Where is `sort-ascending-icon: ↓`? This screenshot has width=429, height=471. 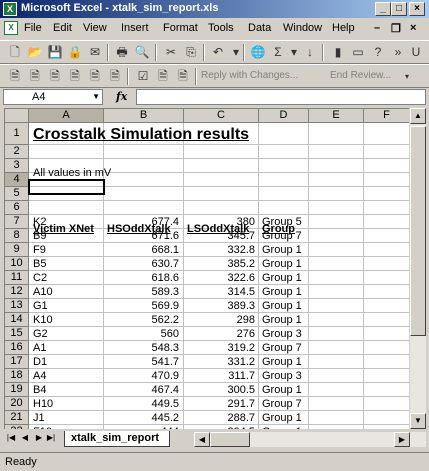
sort-ascending-icon: ↓ is located at coordinates (310, 52).